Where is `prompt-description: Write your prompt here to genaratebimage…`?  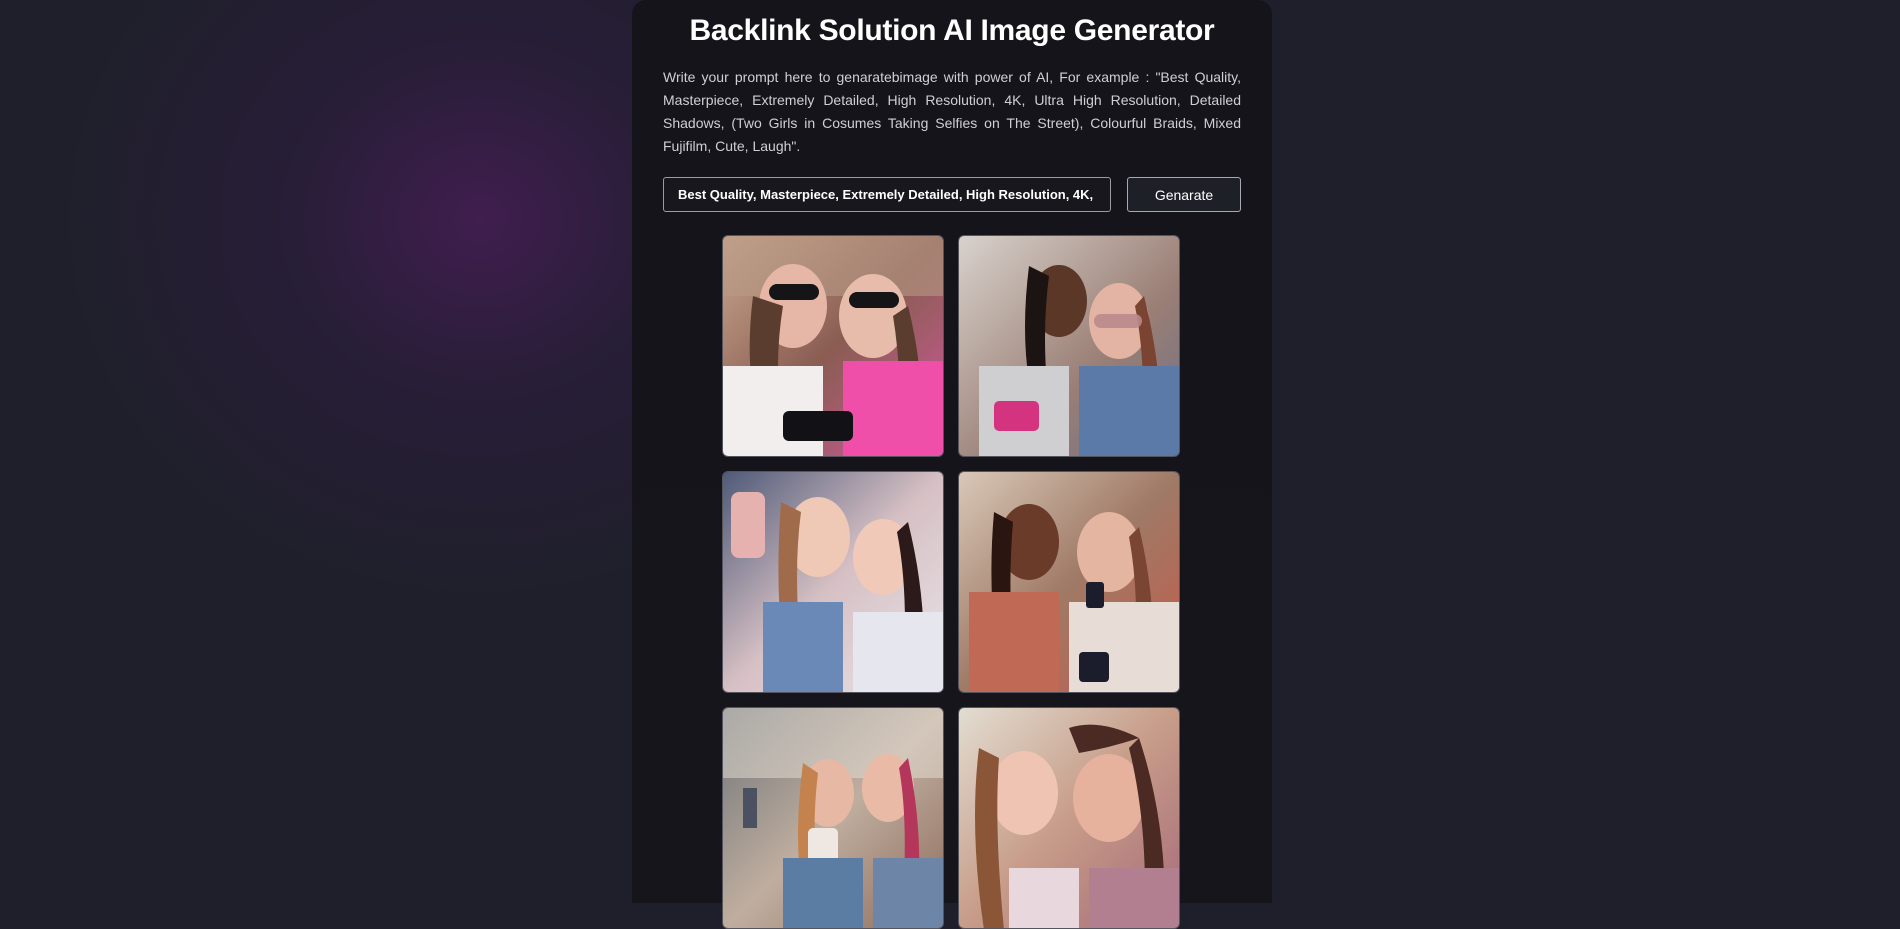
prompt-description: Write your prompt here to genaratebimage… is located at coordinates (952, 111).